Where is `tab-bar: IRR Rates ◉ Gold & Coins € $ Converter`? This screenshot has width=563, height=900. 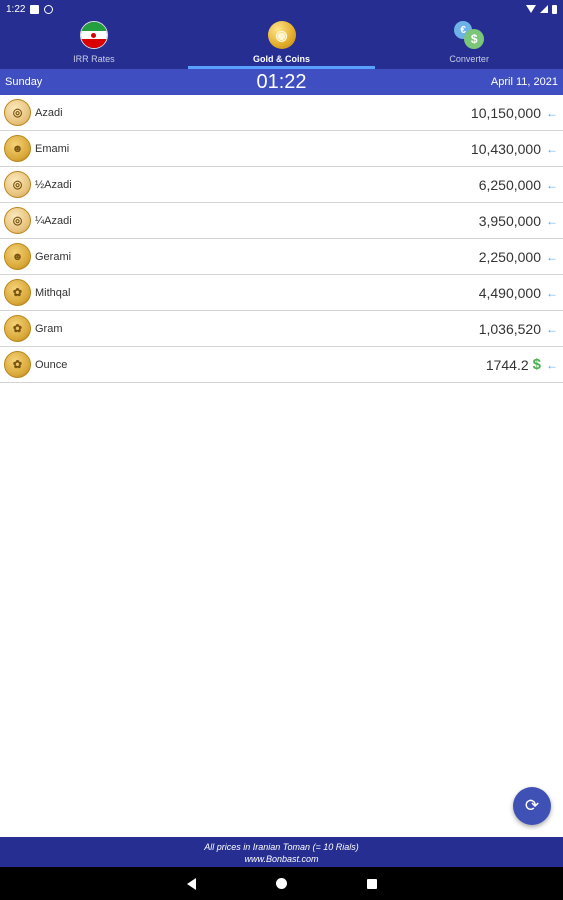
tab-bar: IRR Rates ◉ Gold & Coins € $ Converter is located at coordinates (281, 43).